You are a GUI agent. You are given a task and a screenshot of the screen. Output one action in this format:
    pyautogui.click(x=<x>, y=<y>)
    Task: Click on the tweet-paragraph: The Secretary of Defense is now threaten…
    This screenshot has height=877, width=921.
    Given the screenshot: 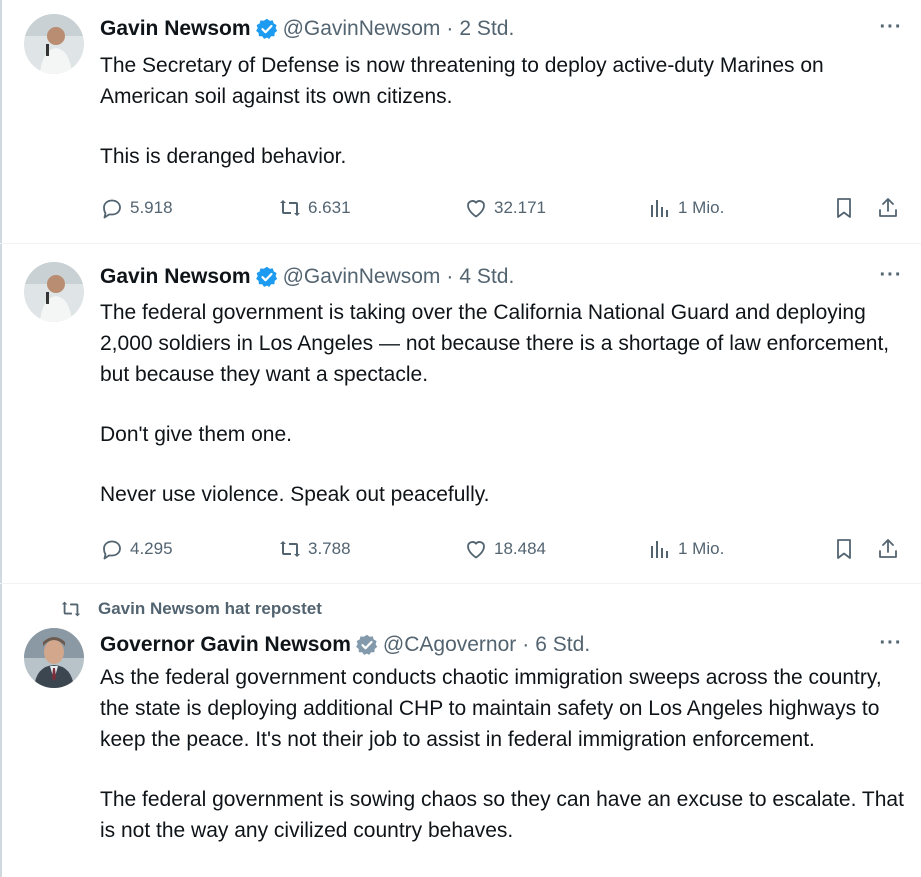 What is the action you would take?
    pyautogui.click(x=462, y=81)
    